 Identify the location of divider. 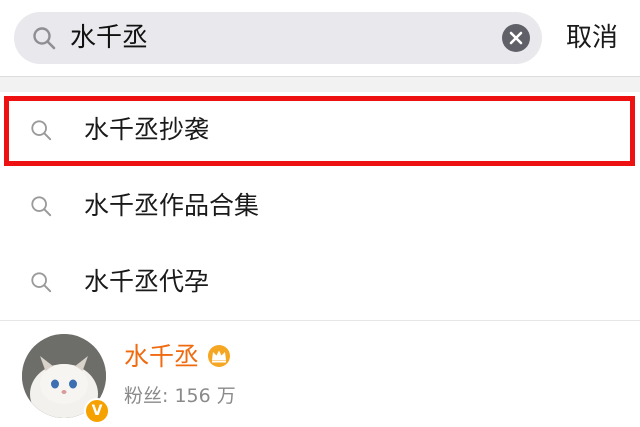
(320, 84).